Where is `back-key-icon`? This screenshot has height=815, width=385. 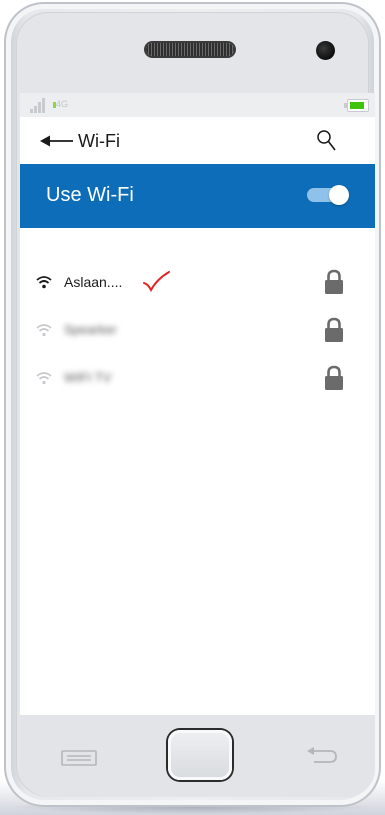
back-key-icon is located at coordinates (322, 757).